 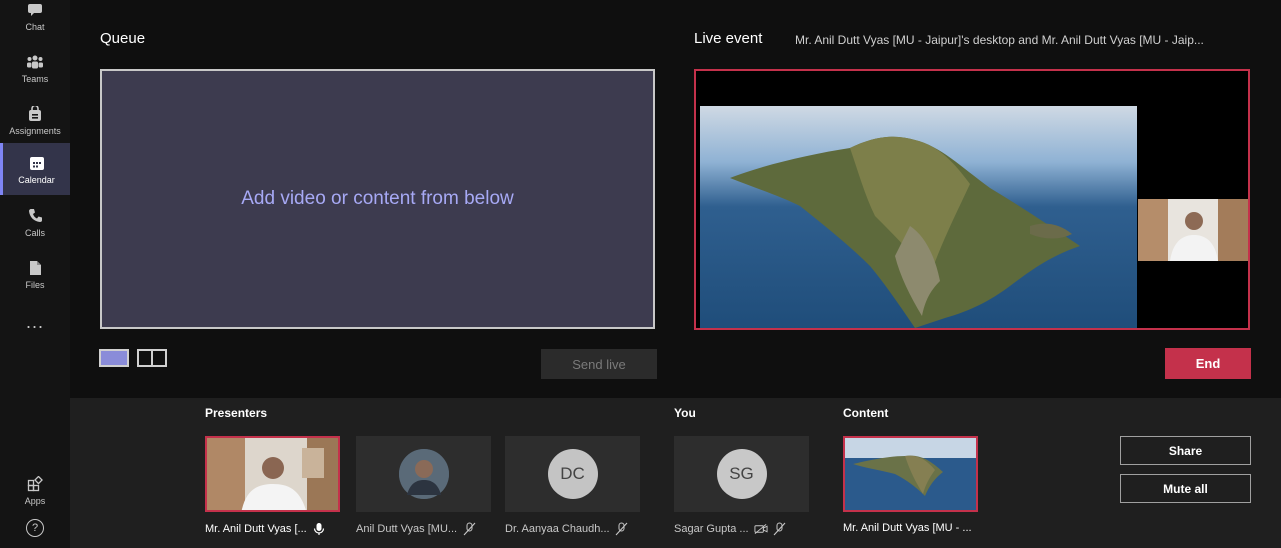 I want to click on rail-item-calls: Calls, so click(x=35, y=222).